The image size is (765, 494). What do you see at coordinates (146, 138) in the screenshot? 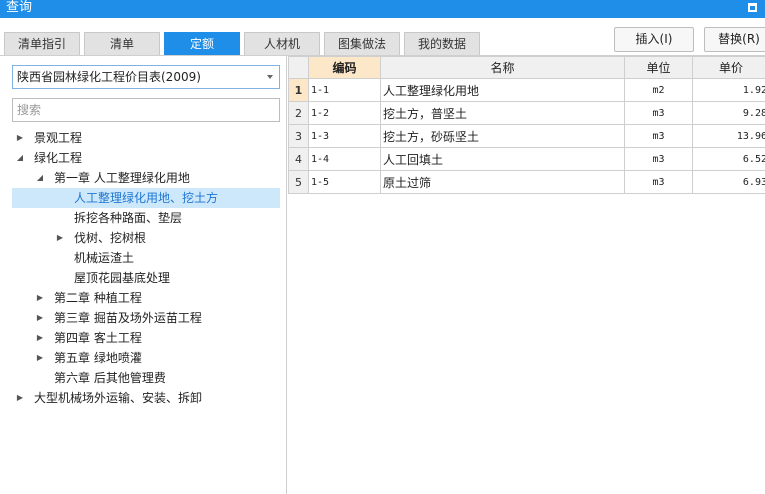
I see `tree-node-landscape: ▶ 景观工程` at bounding box center [146, 138].